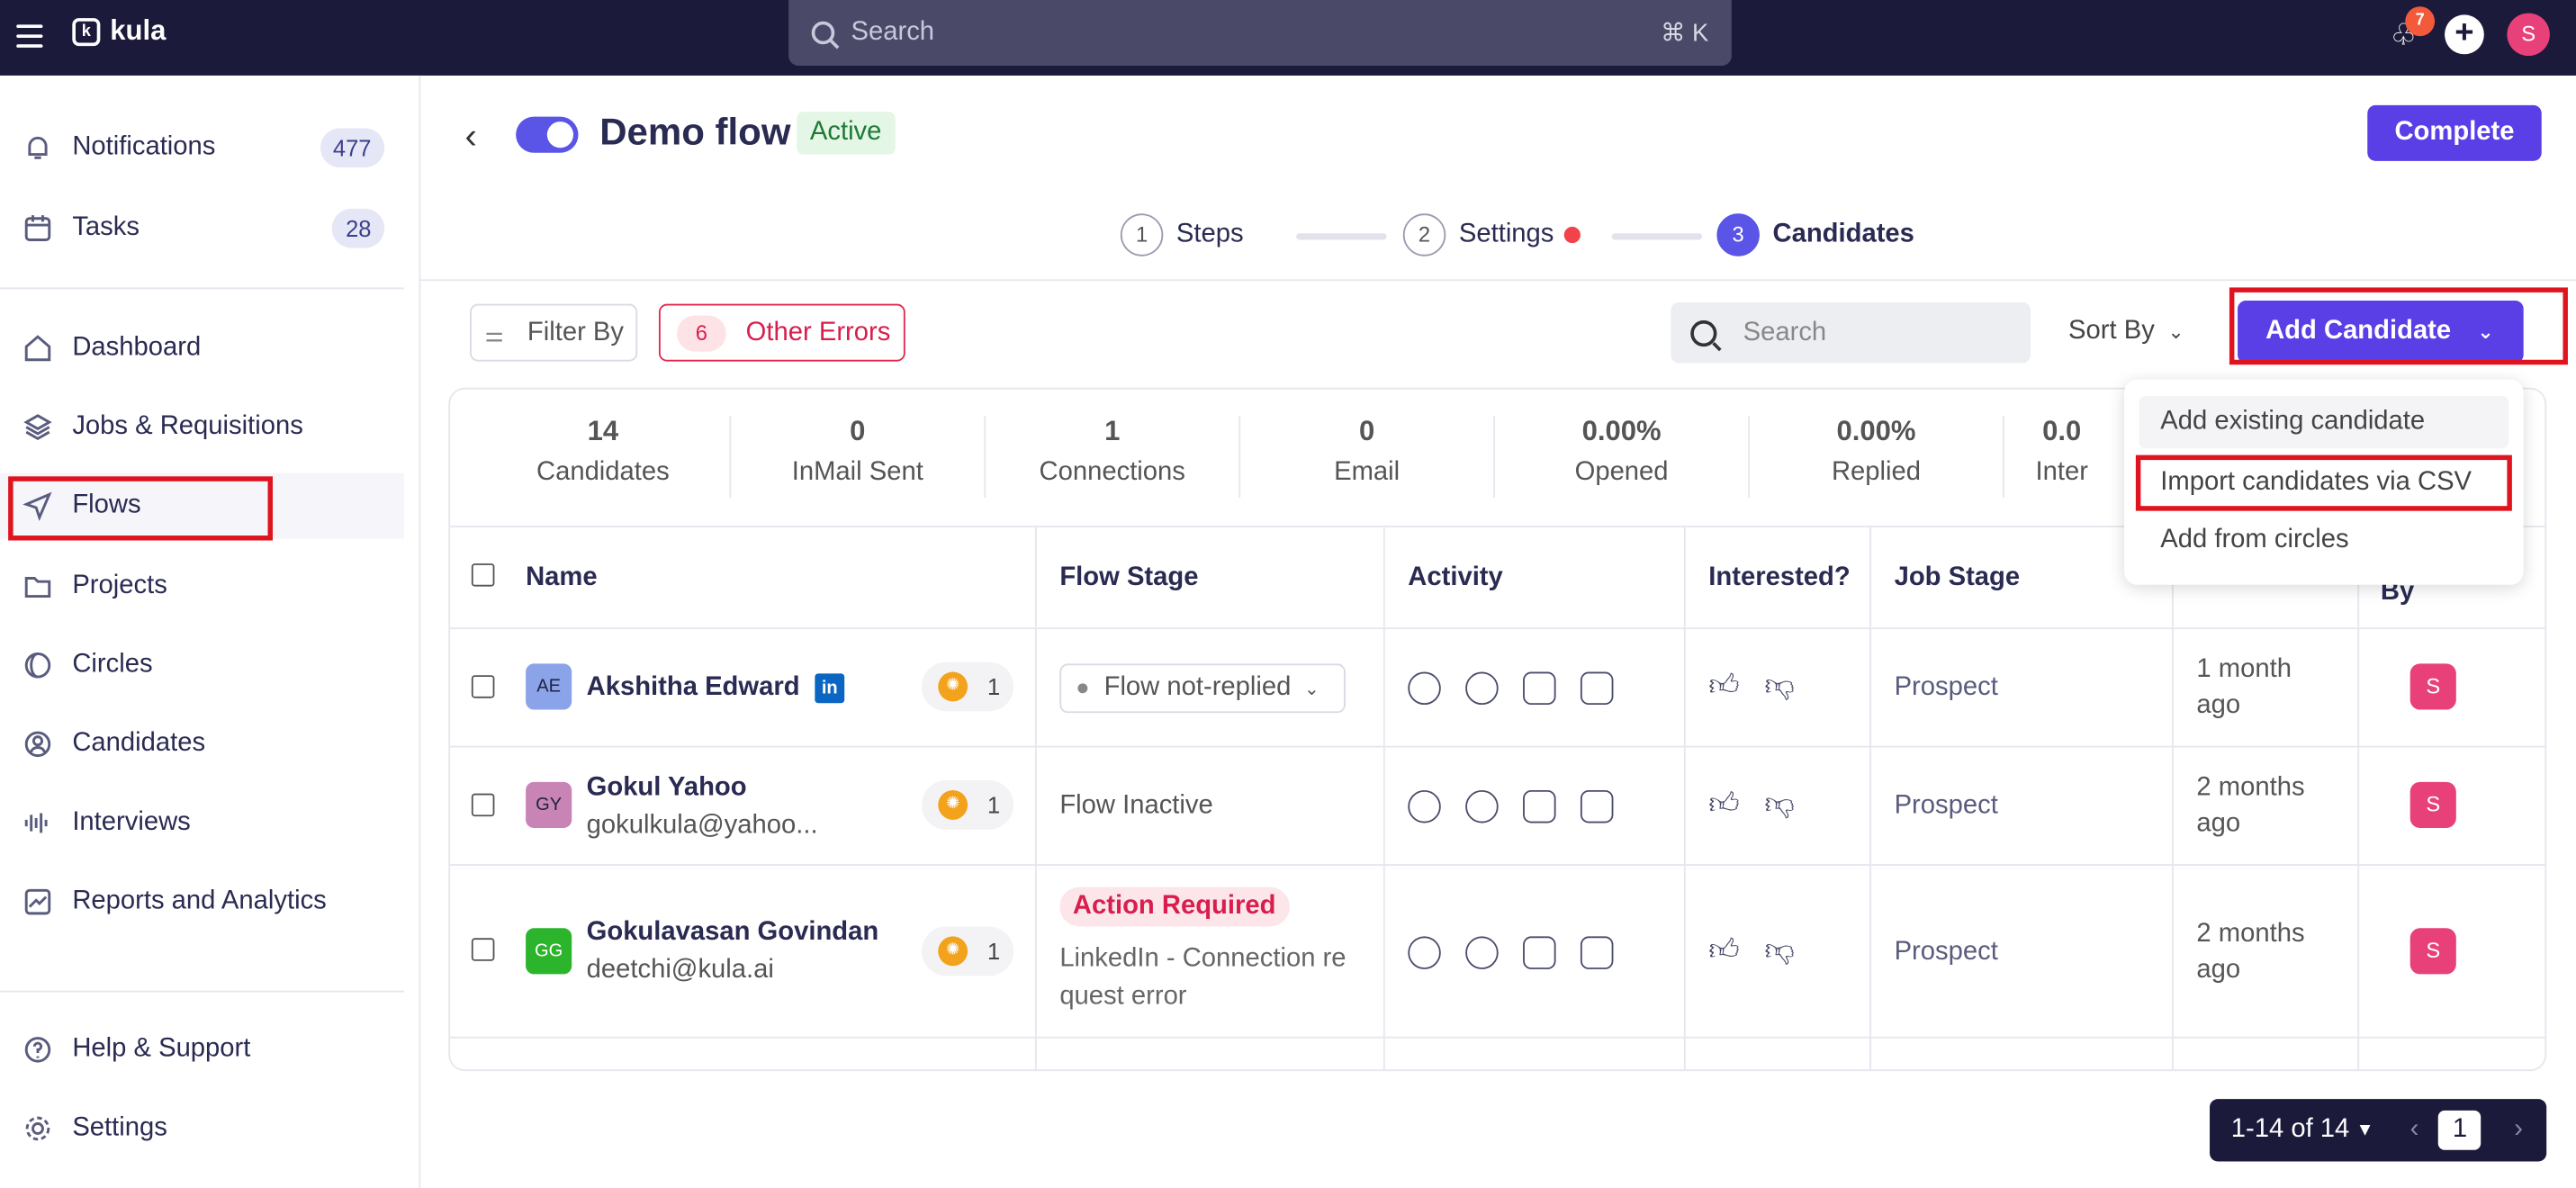 The image size is (2576, 1188). What do you see at coordinates (119, 586) in the screenshot?
I see `sidebar-item-label: Projects` at bounding box center [119, 586].